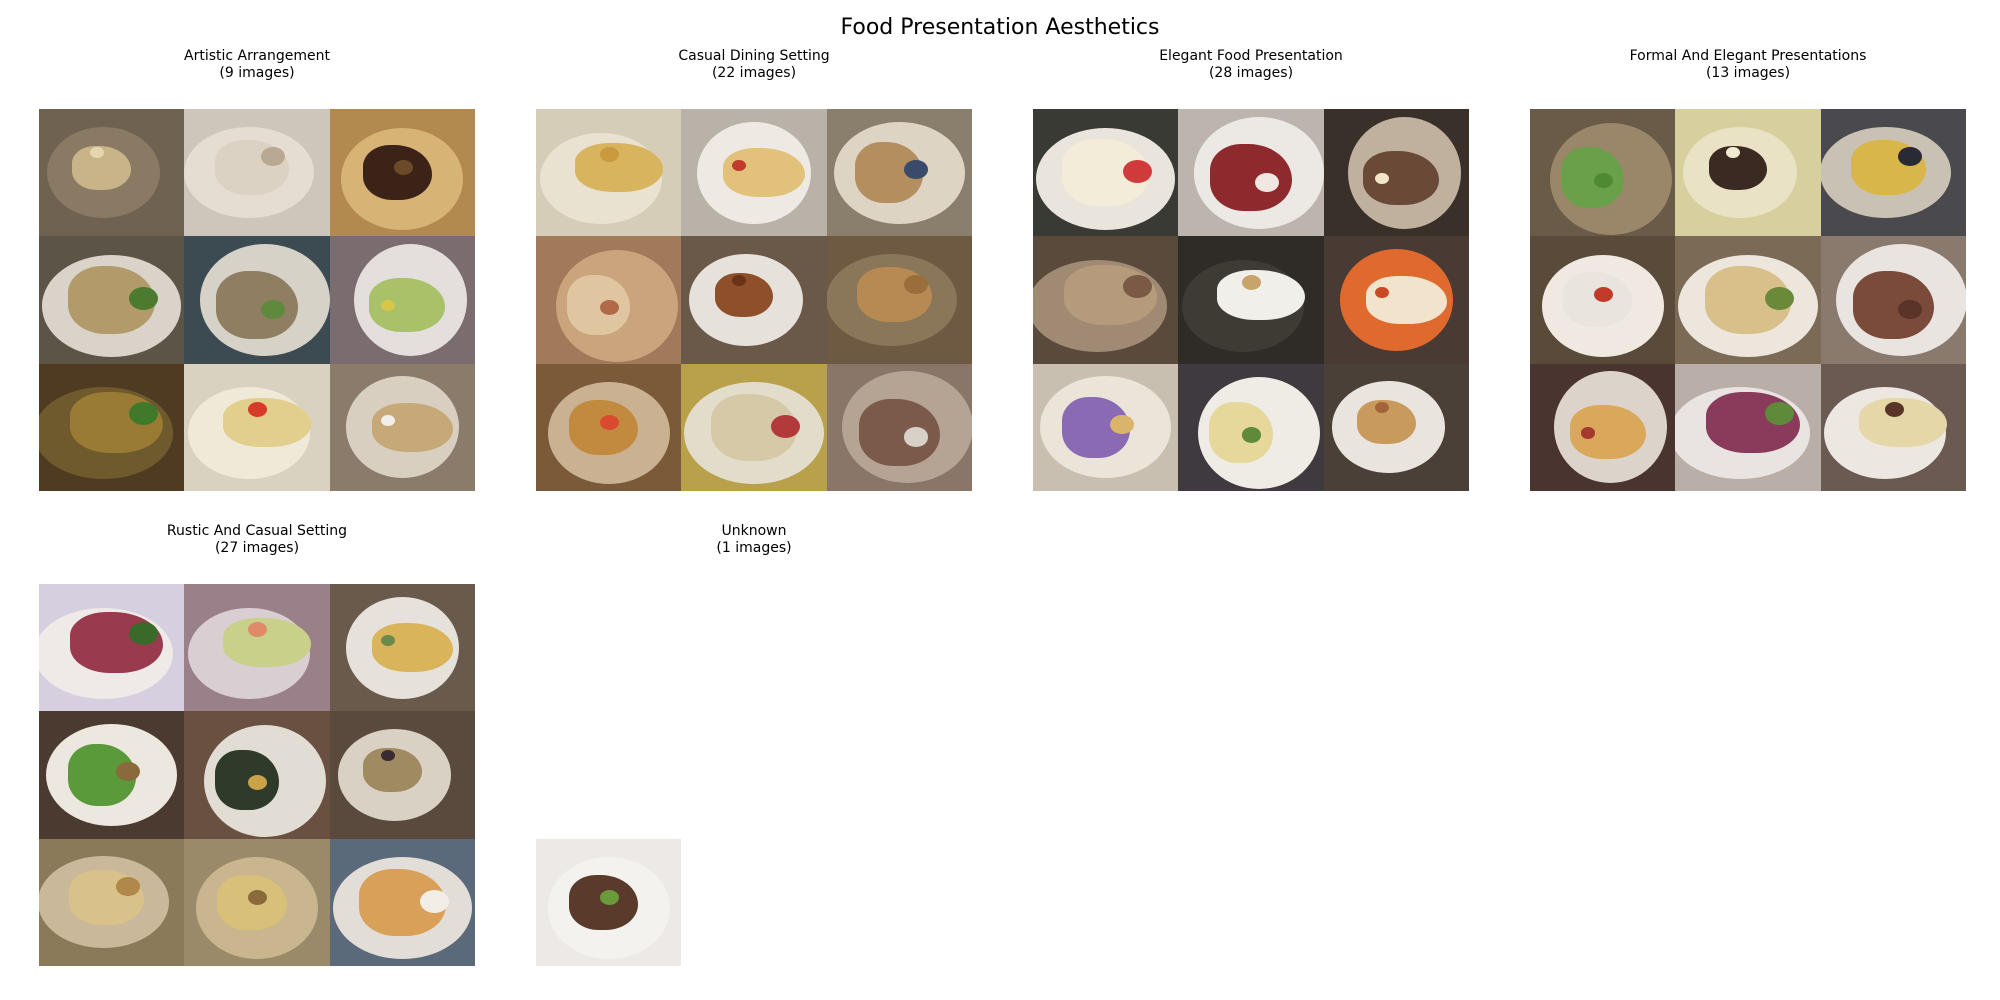 This screenshot has height=1000, width=2000. I want to click on panel-title: Unknown (1 images), so click(754, 540).